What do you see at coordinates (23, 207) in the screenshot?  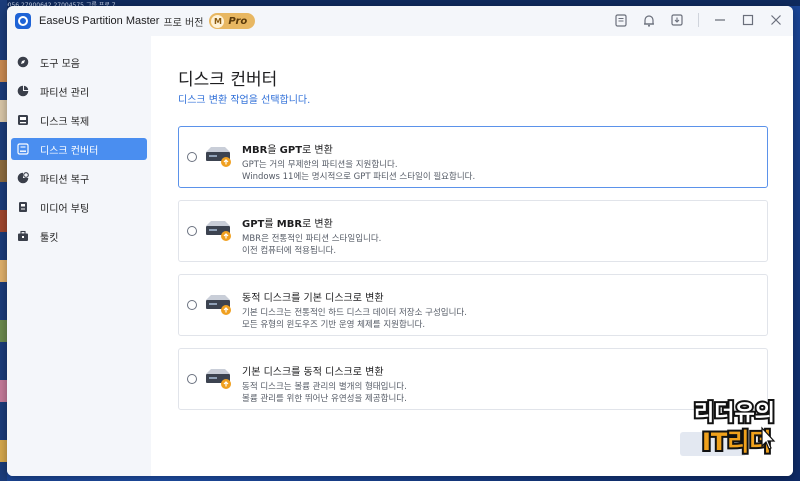 I see `media-boot-icon` at bounding box center [23, 207].